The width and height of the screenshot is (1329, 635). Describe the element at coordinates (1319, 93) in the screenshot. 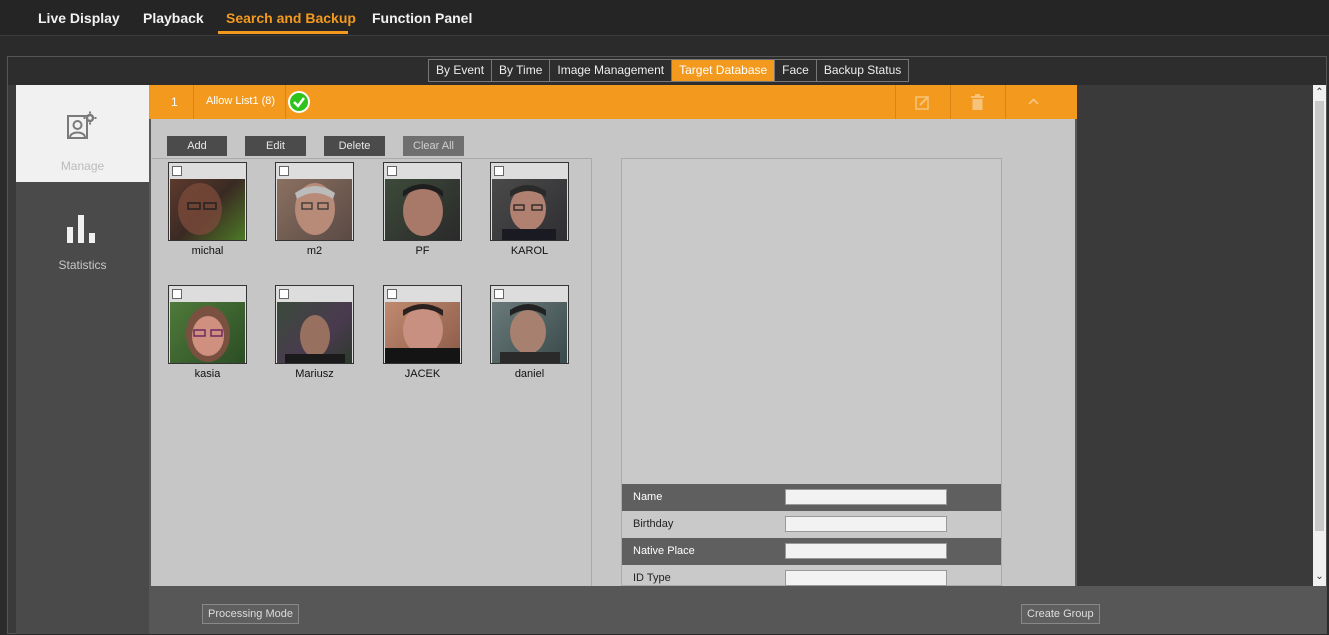

I see `scroll-up-icon: ⌃` at that location.